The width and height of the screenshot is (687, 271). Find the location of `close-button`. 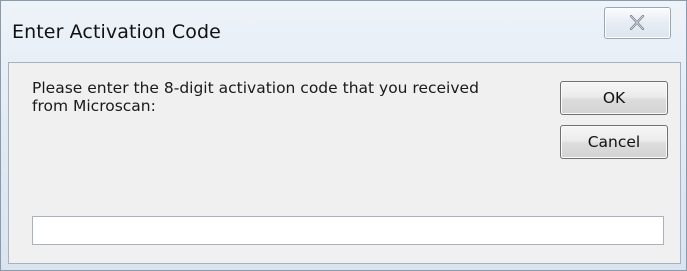

close-button is located at coordinates (637, 23).